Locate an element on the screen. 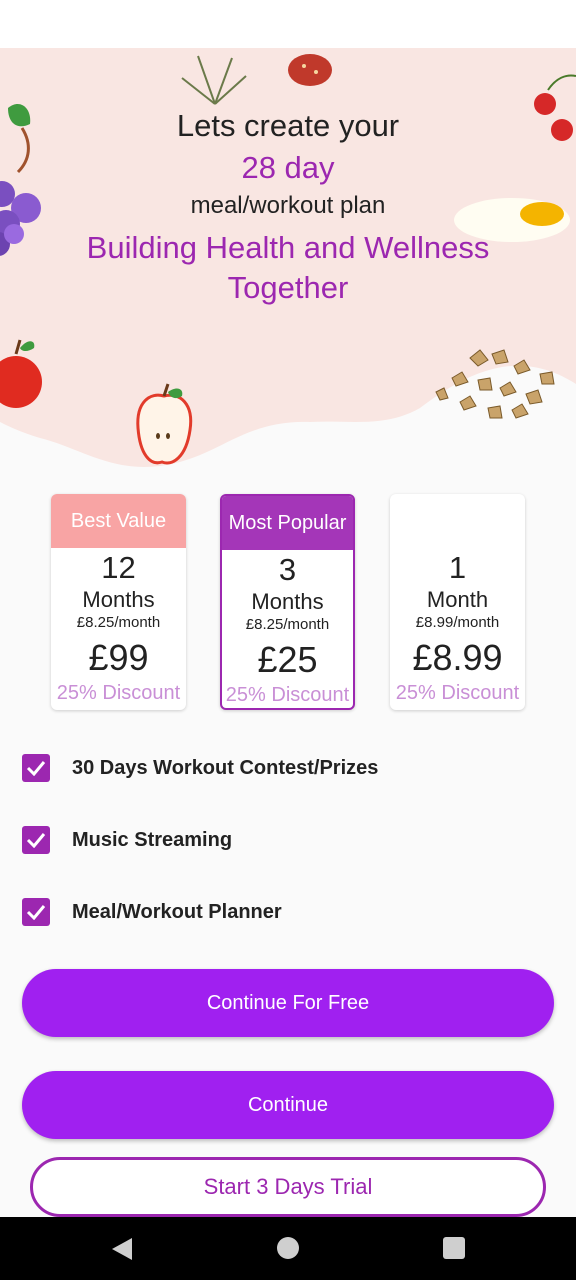 The height and width of the screenshot is (1280, 576). plan-unit: Month is located at coordinates (457, 599).